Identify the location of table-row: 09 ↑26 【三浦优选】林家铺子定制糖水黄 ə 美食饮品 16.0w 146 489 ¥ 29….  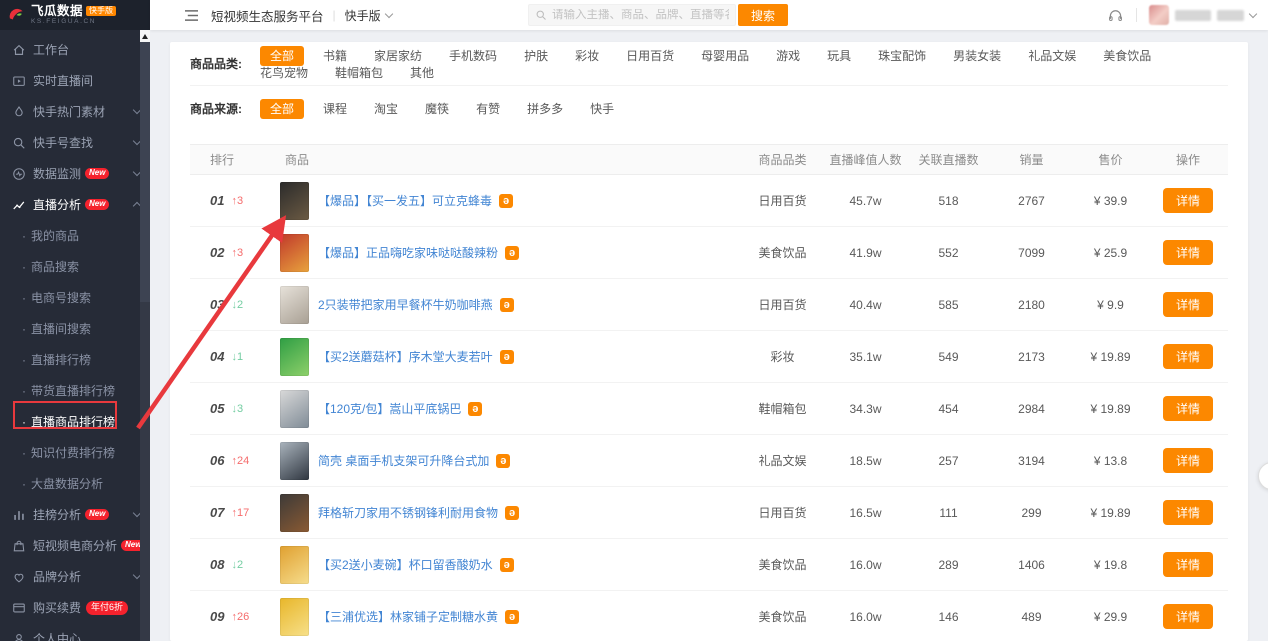
(709, 616).